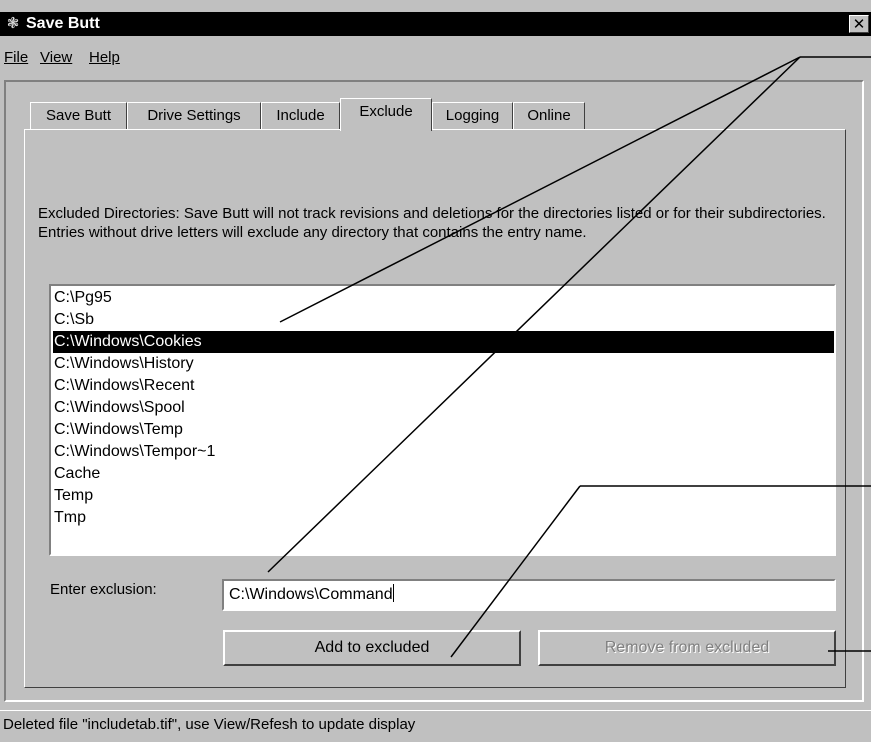  Describe the element at coordinates (549, 116) in the screenshot. I see `tab-online: Online` at that location.